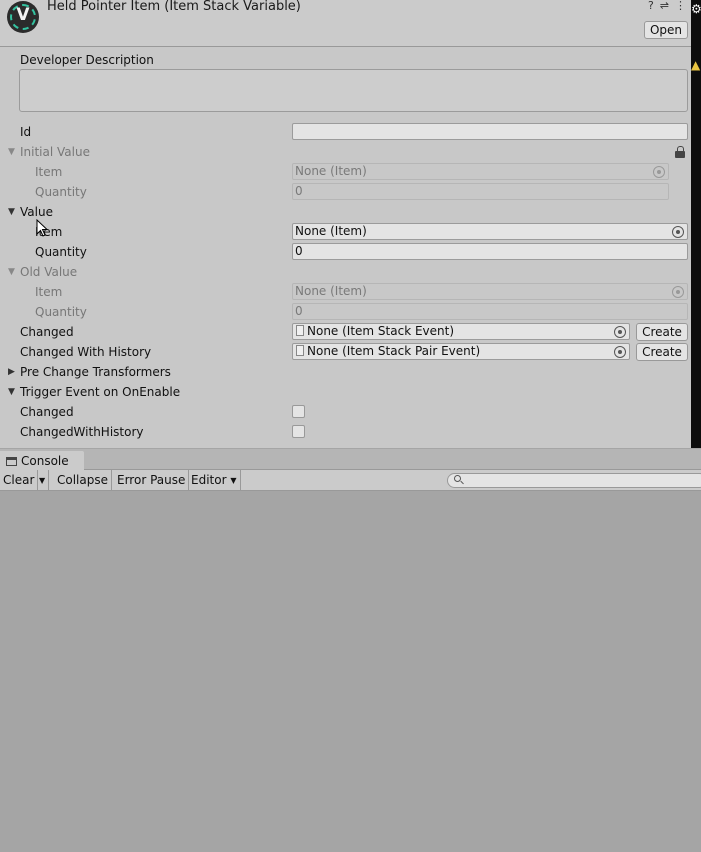 The width and height of the screenshot is (701, 852). I want to click on search-icon, so click(457, 478).